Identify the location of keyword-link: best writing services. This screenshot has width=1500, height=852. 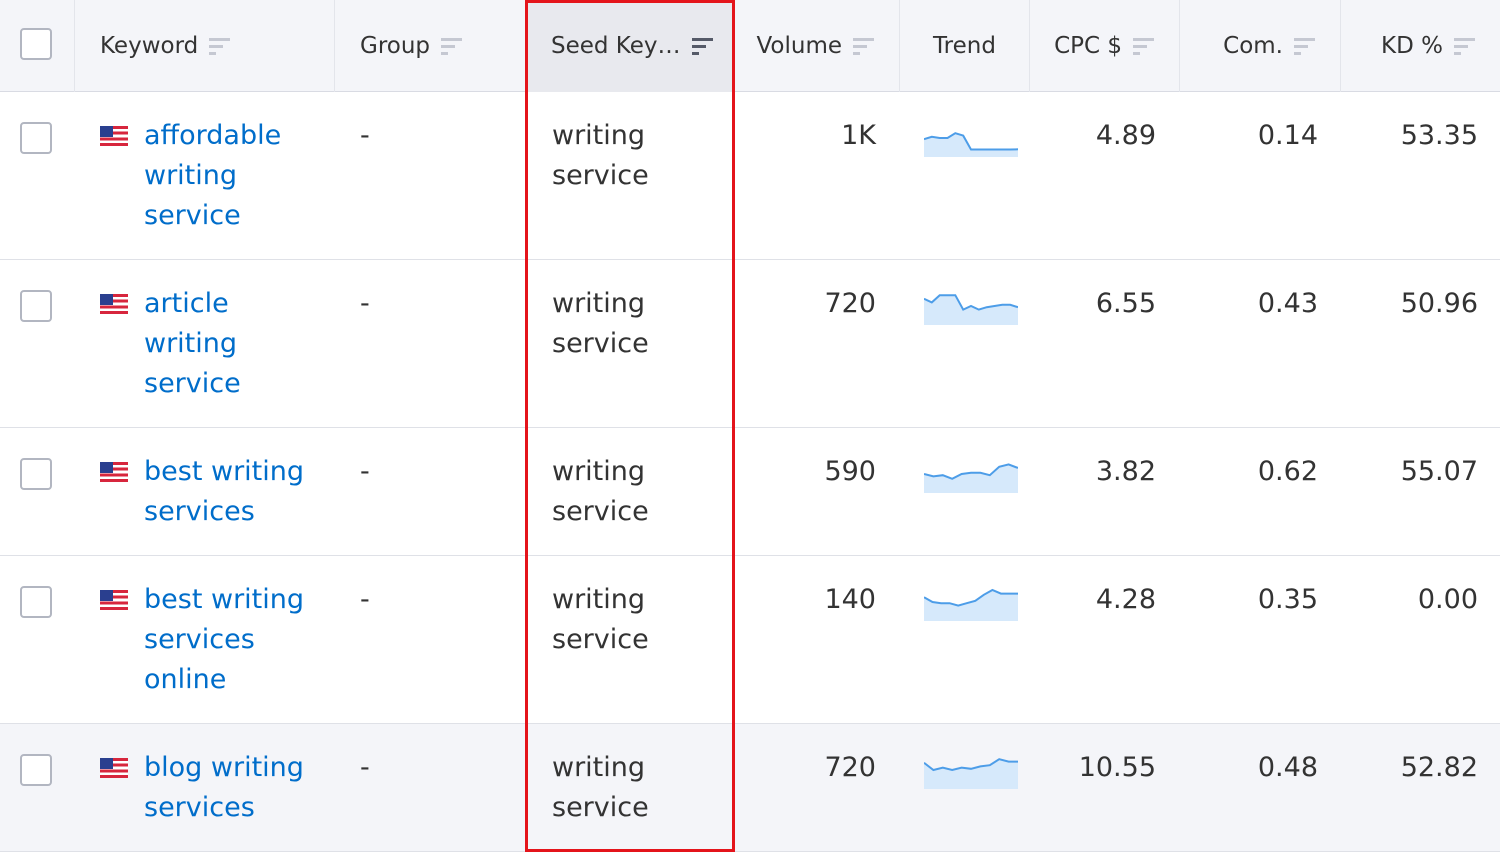
(234, 492).